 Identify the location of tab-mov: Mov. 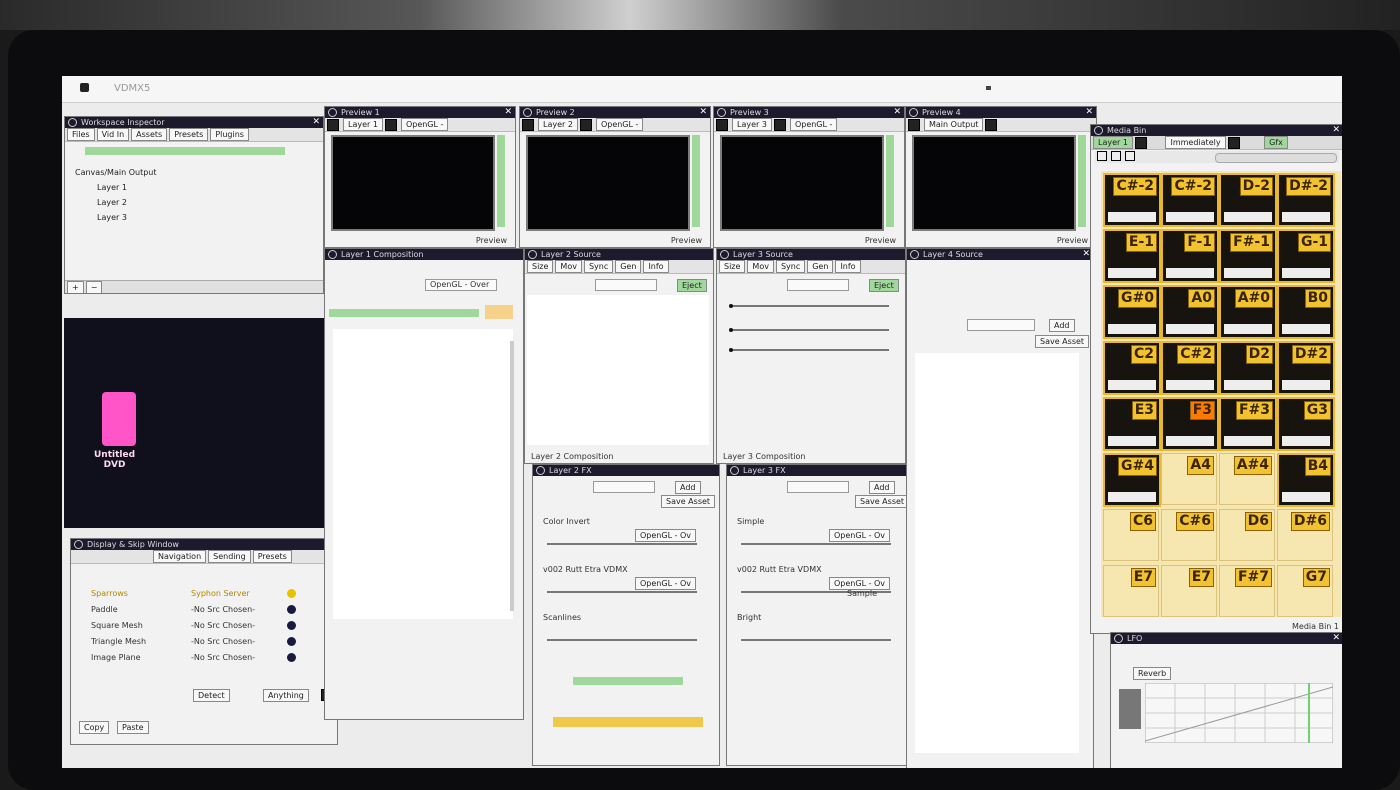
(568, 266).